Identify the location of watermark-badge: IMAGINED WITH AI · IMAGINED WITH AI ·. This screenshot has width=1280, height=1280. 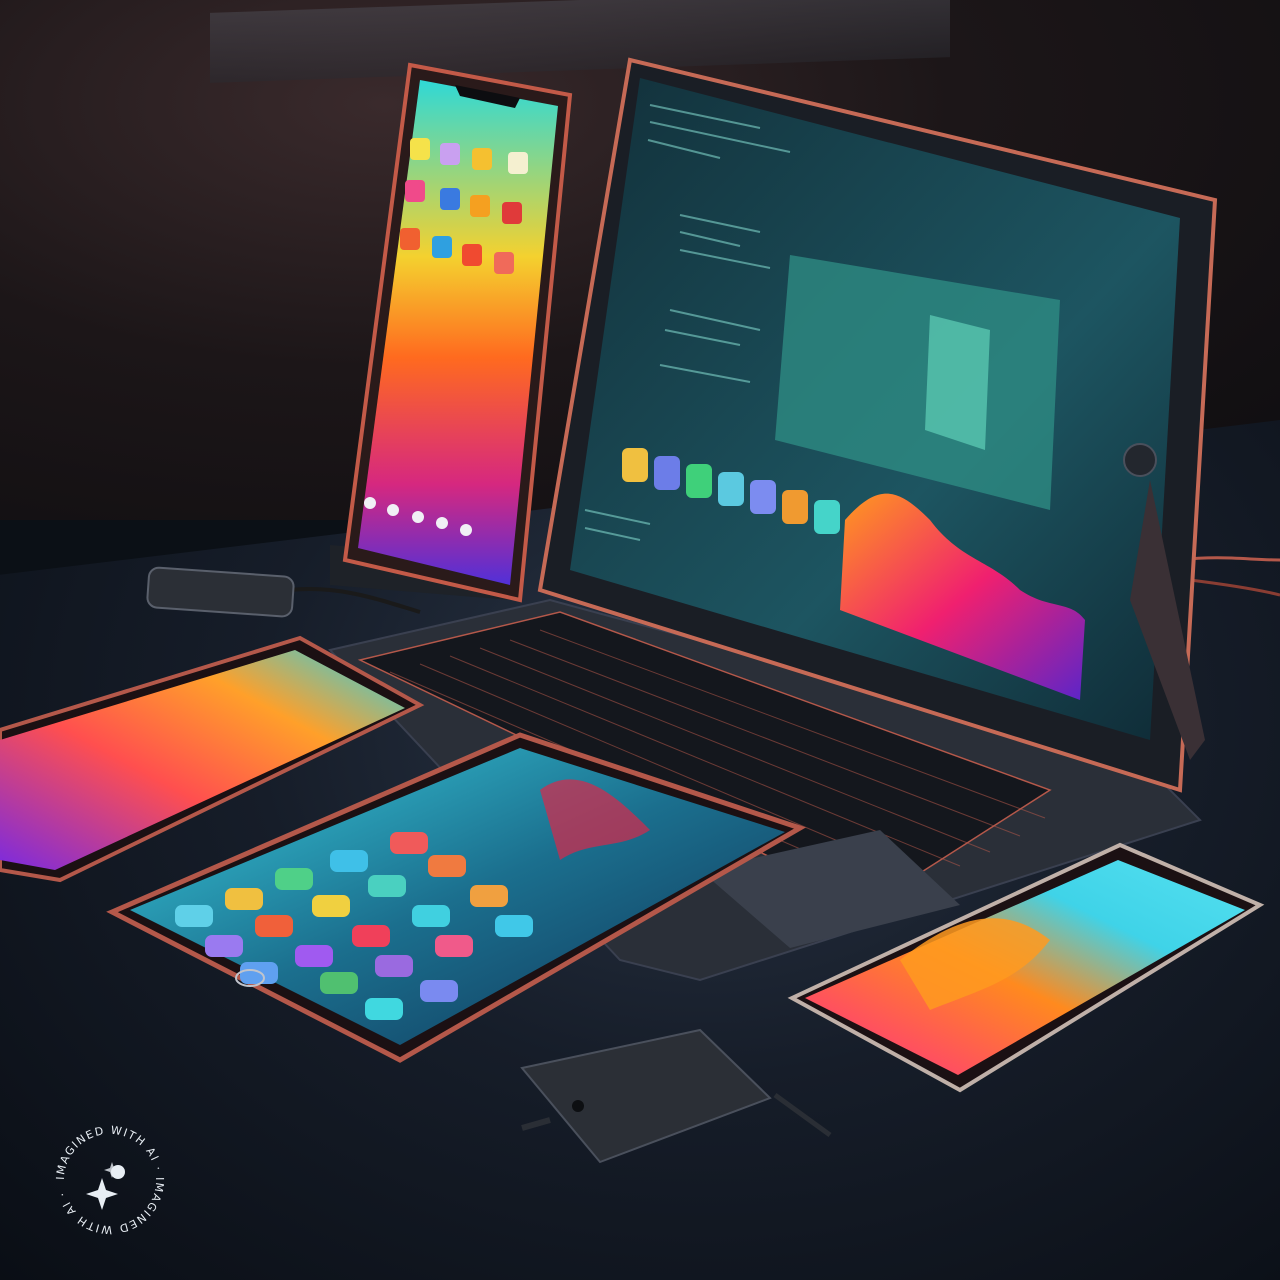
(110, 1180).